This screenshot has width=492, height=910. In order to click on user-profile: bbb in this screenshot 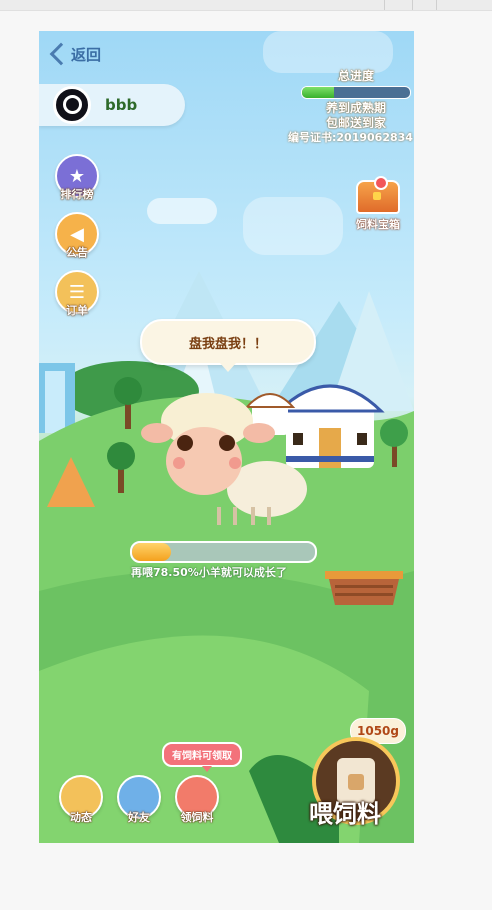, I will do `click(112, 105)`.